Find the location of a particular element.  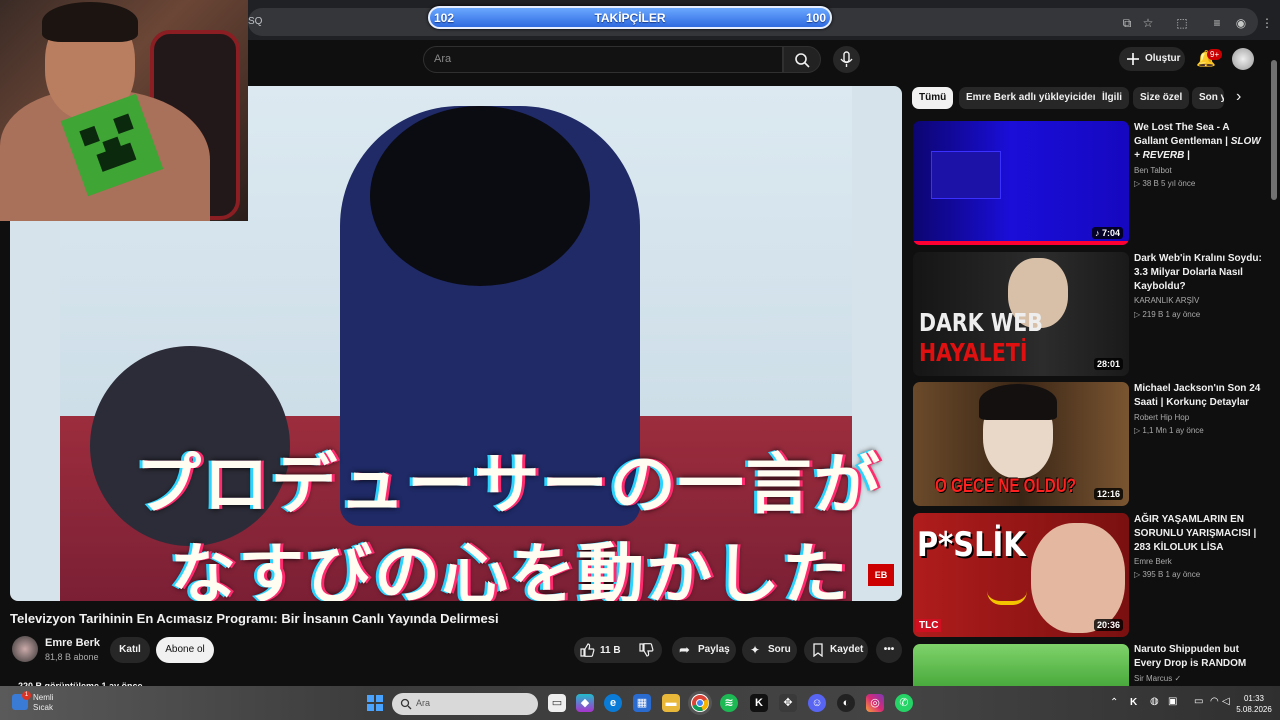

save-label: Kaydet is located at coordinates (847, 649).